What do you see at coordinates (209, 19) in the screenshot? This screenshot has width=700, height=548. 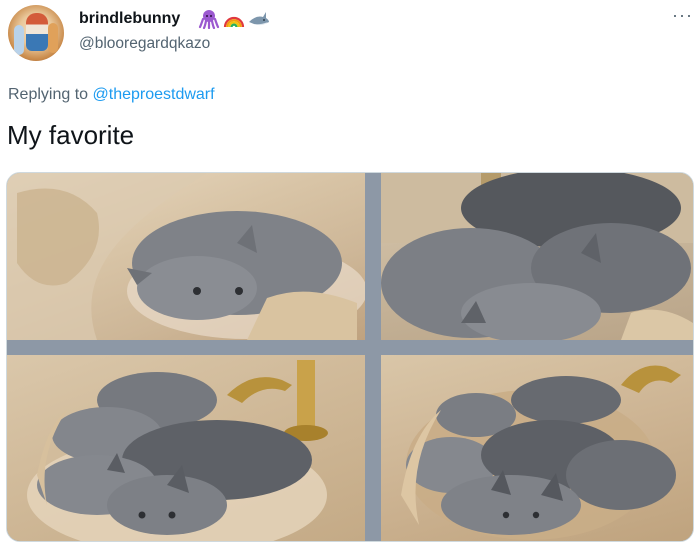 I see `octopus-emoji` at bounding box center [209, 19].